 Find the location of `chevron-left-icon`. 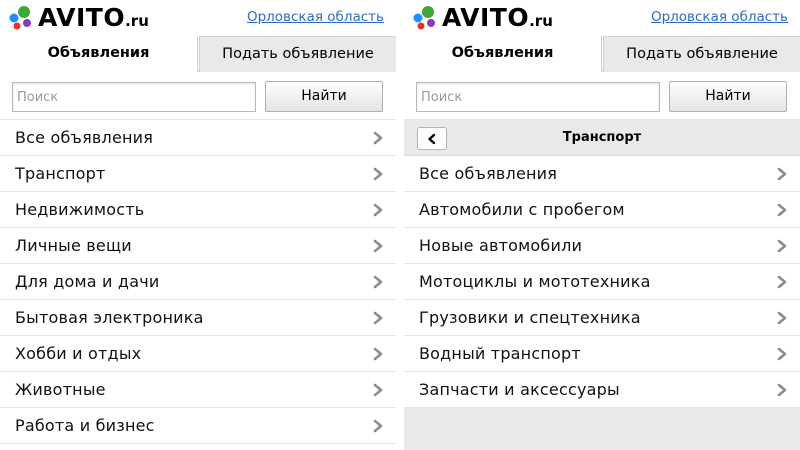

chevron-left-icon is located at coordinates (432, 138).